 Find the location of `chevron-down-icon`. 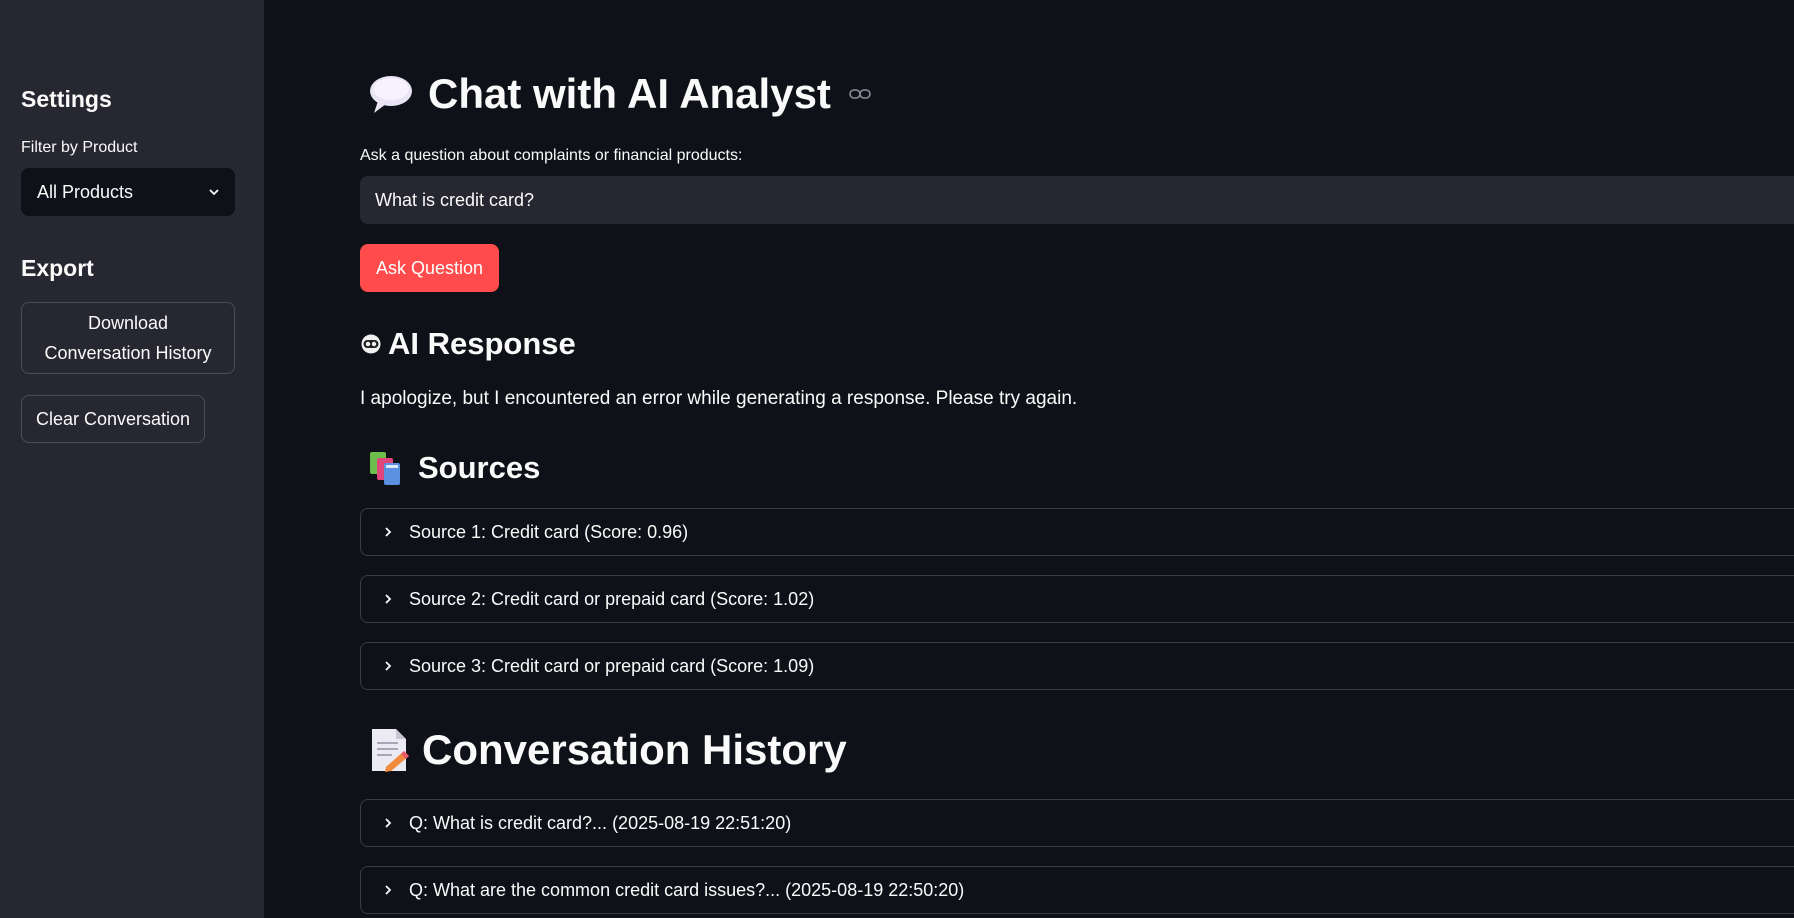

chevron-down-icon is located at coordinates (214, 192).